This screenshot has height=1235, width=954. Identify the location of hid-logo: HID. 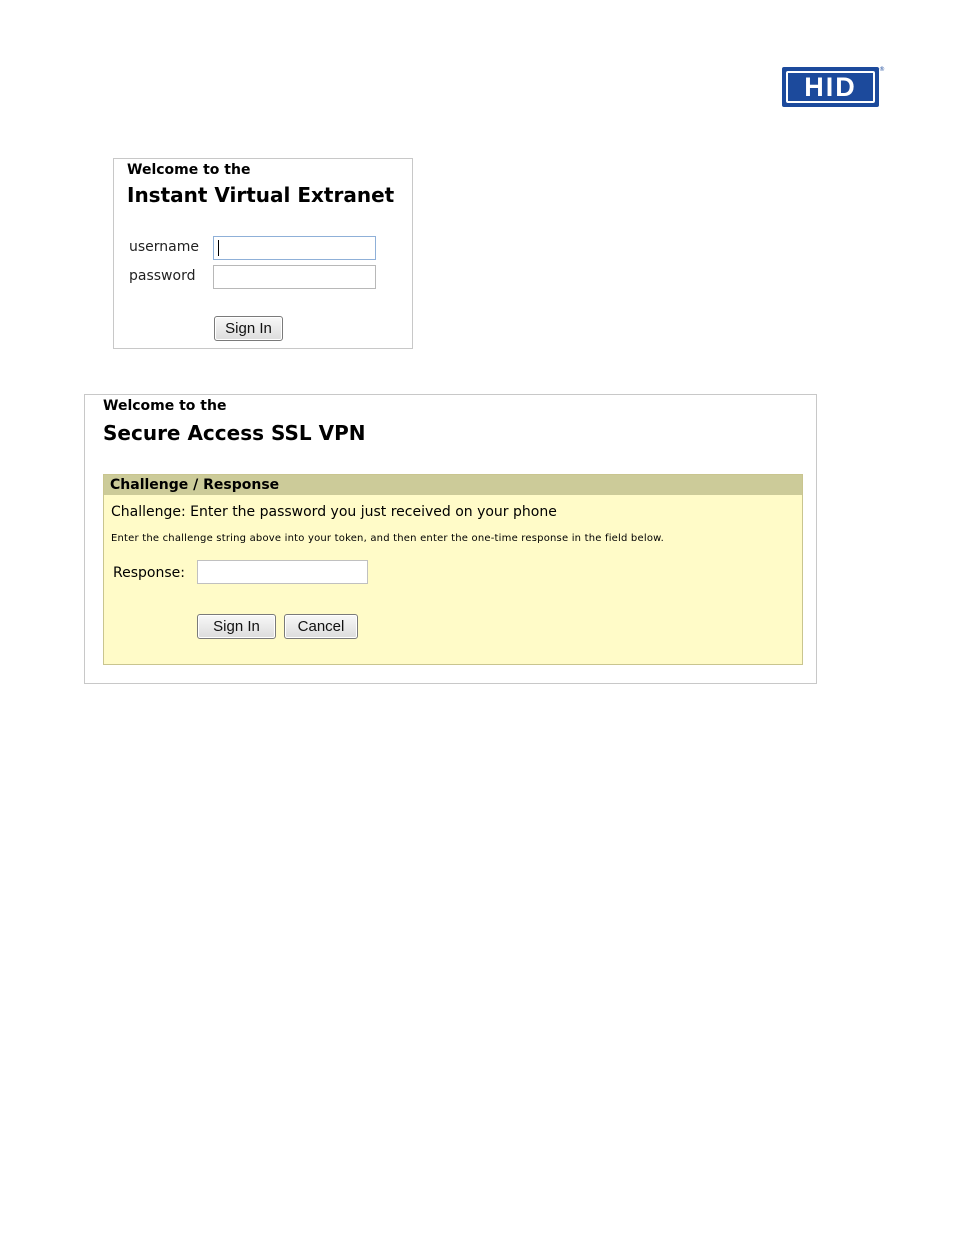
(830, 87).